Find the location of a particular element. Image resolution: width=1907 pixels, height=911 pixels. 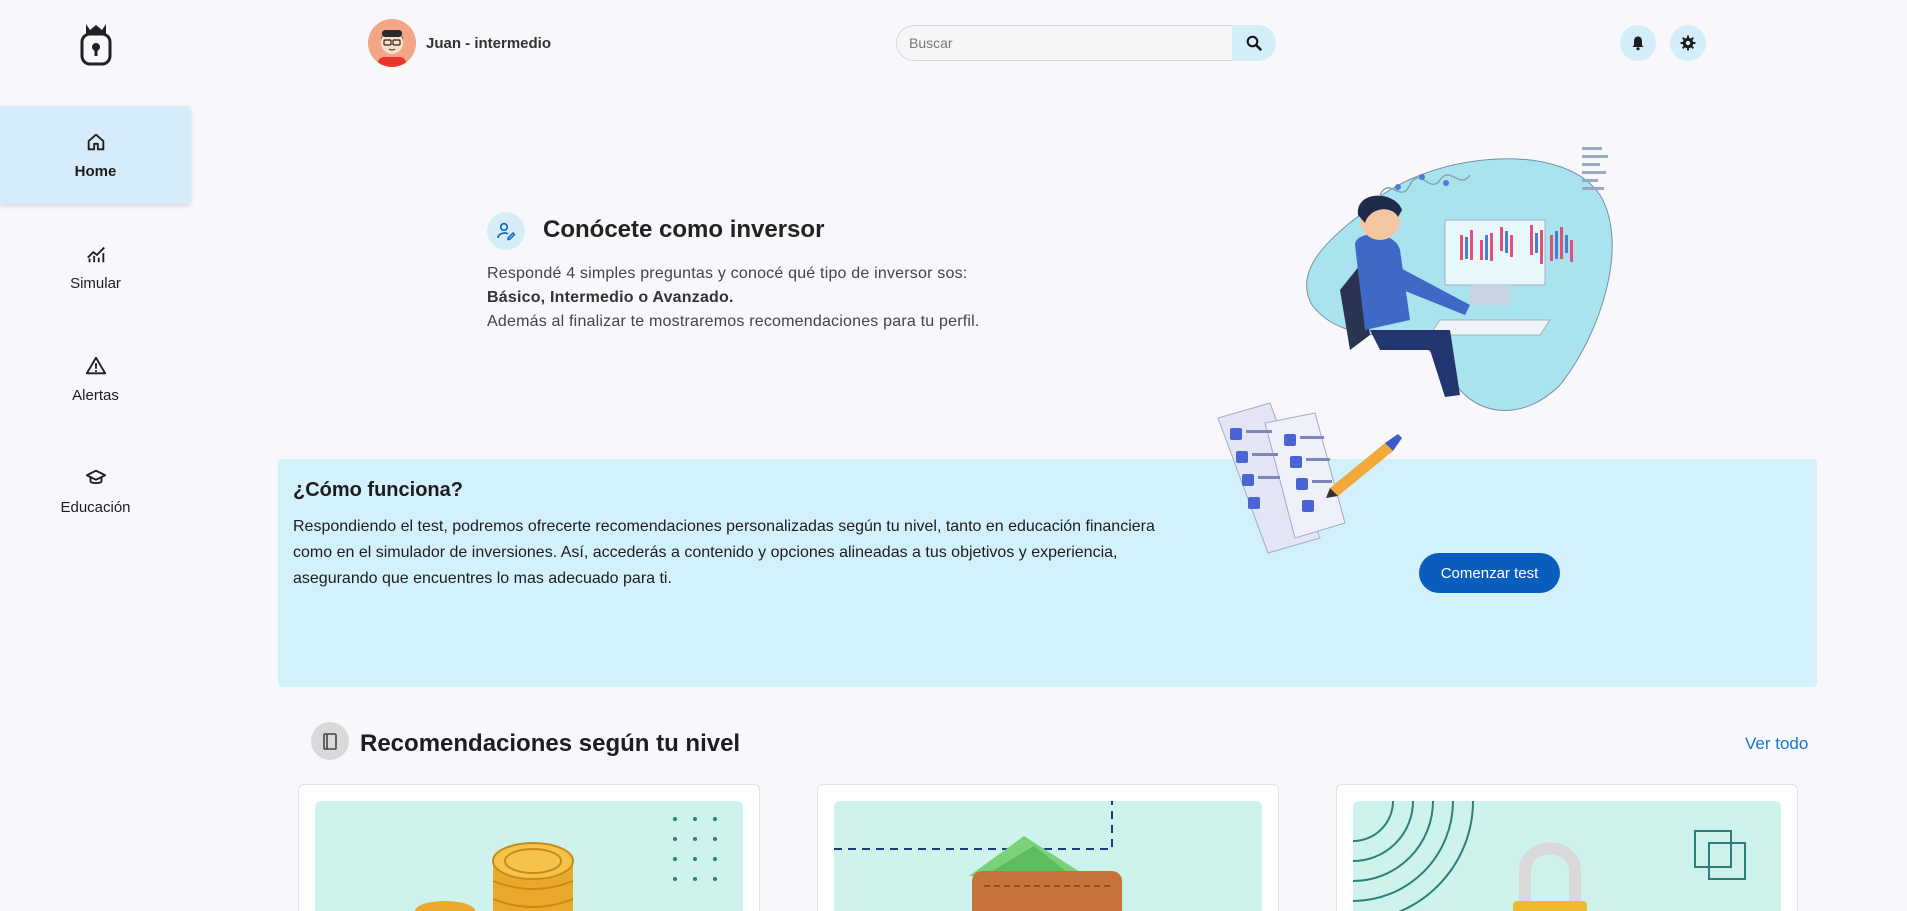

search-button is located at coordinates (1254, 43).